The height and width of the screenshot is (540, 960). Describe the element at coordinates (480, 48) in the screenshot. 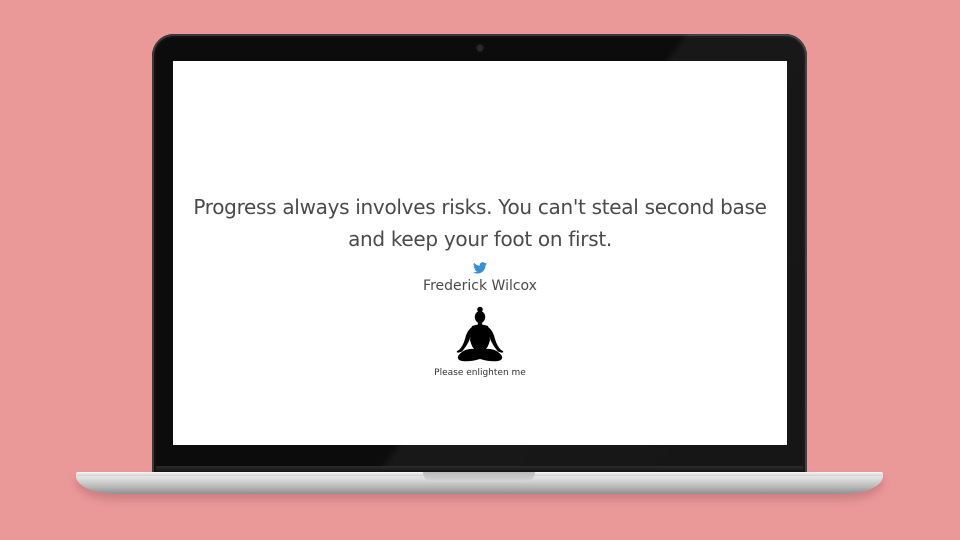

I see `webcam` at that location.